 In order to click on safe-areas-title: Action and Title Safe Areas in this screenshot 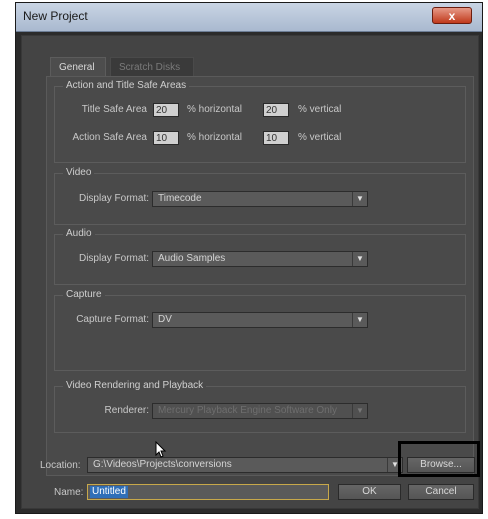, I will do `click(126, 85)`.